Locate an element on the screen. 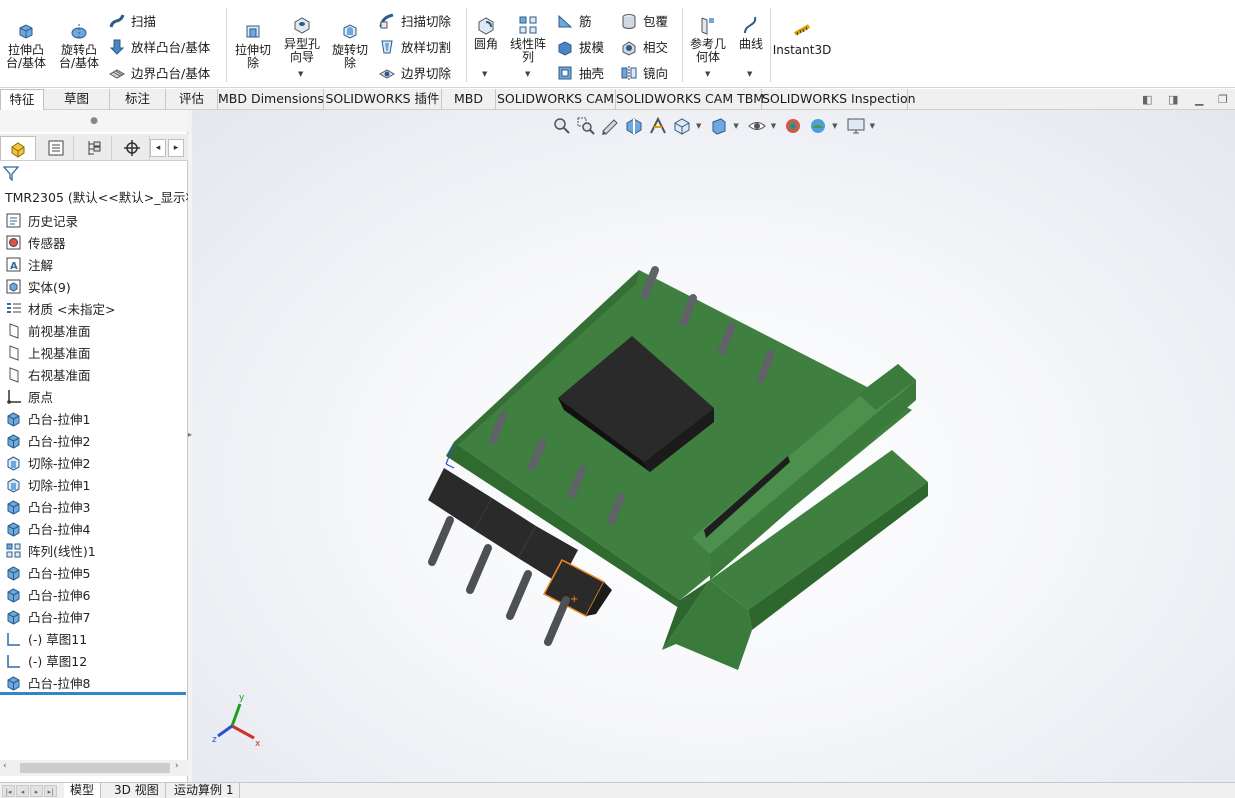  panel-grip-handle: ● is located at coordinates (94, 121).